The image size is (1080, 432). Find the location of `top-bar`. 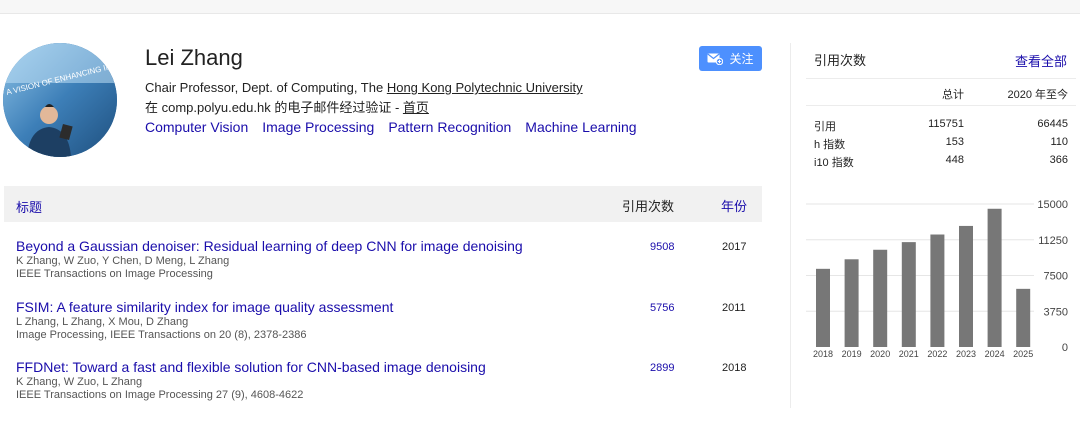

top-bar is located at coordinates (540, 7).